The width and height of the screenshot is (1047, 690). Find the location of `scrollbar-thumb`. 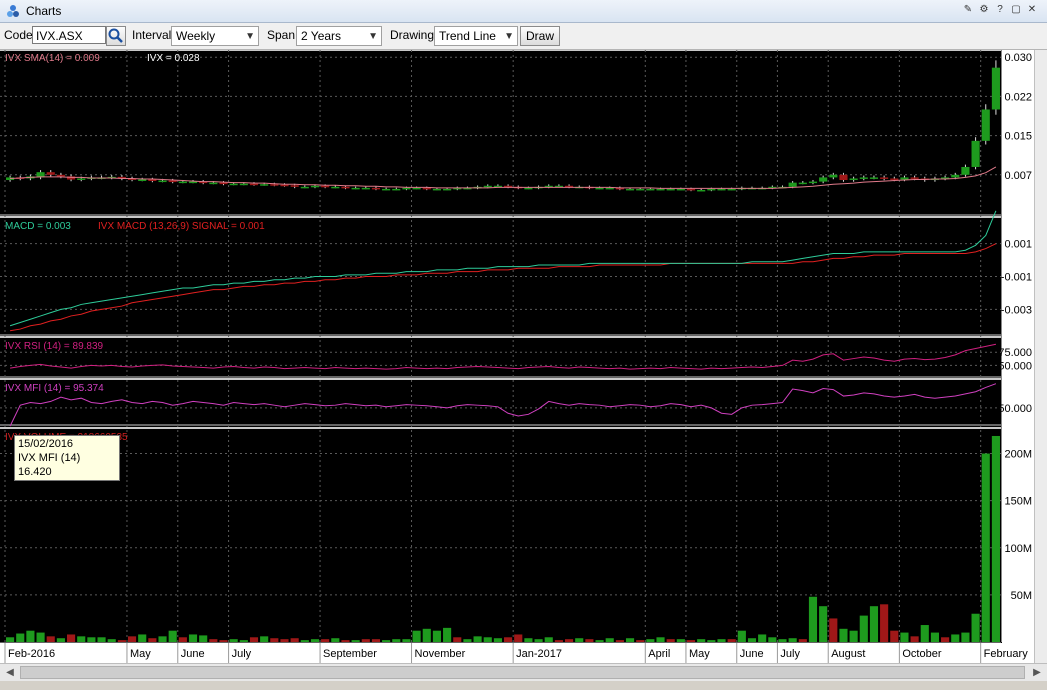

scrollbar-thumb is located at coordinates (522, 672).